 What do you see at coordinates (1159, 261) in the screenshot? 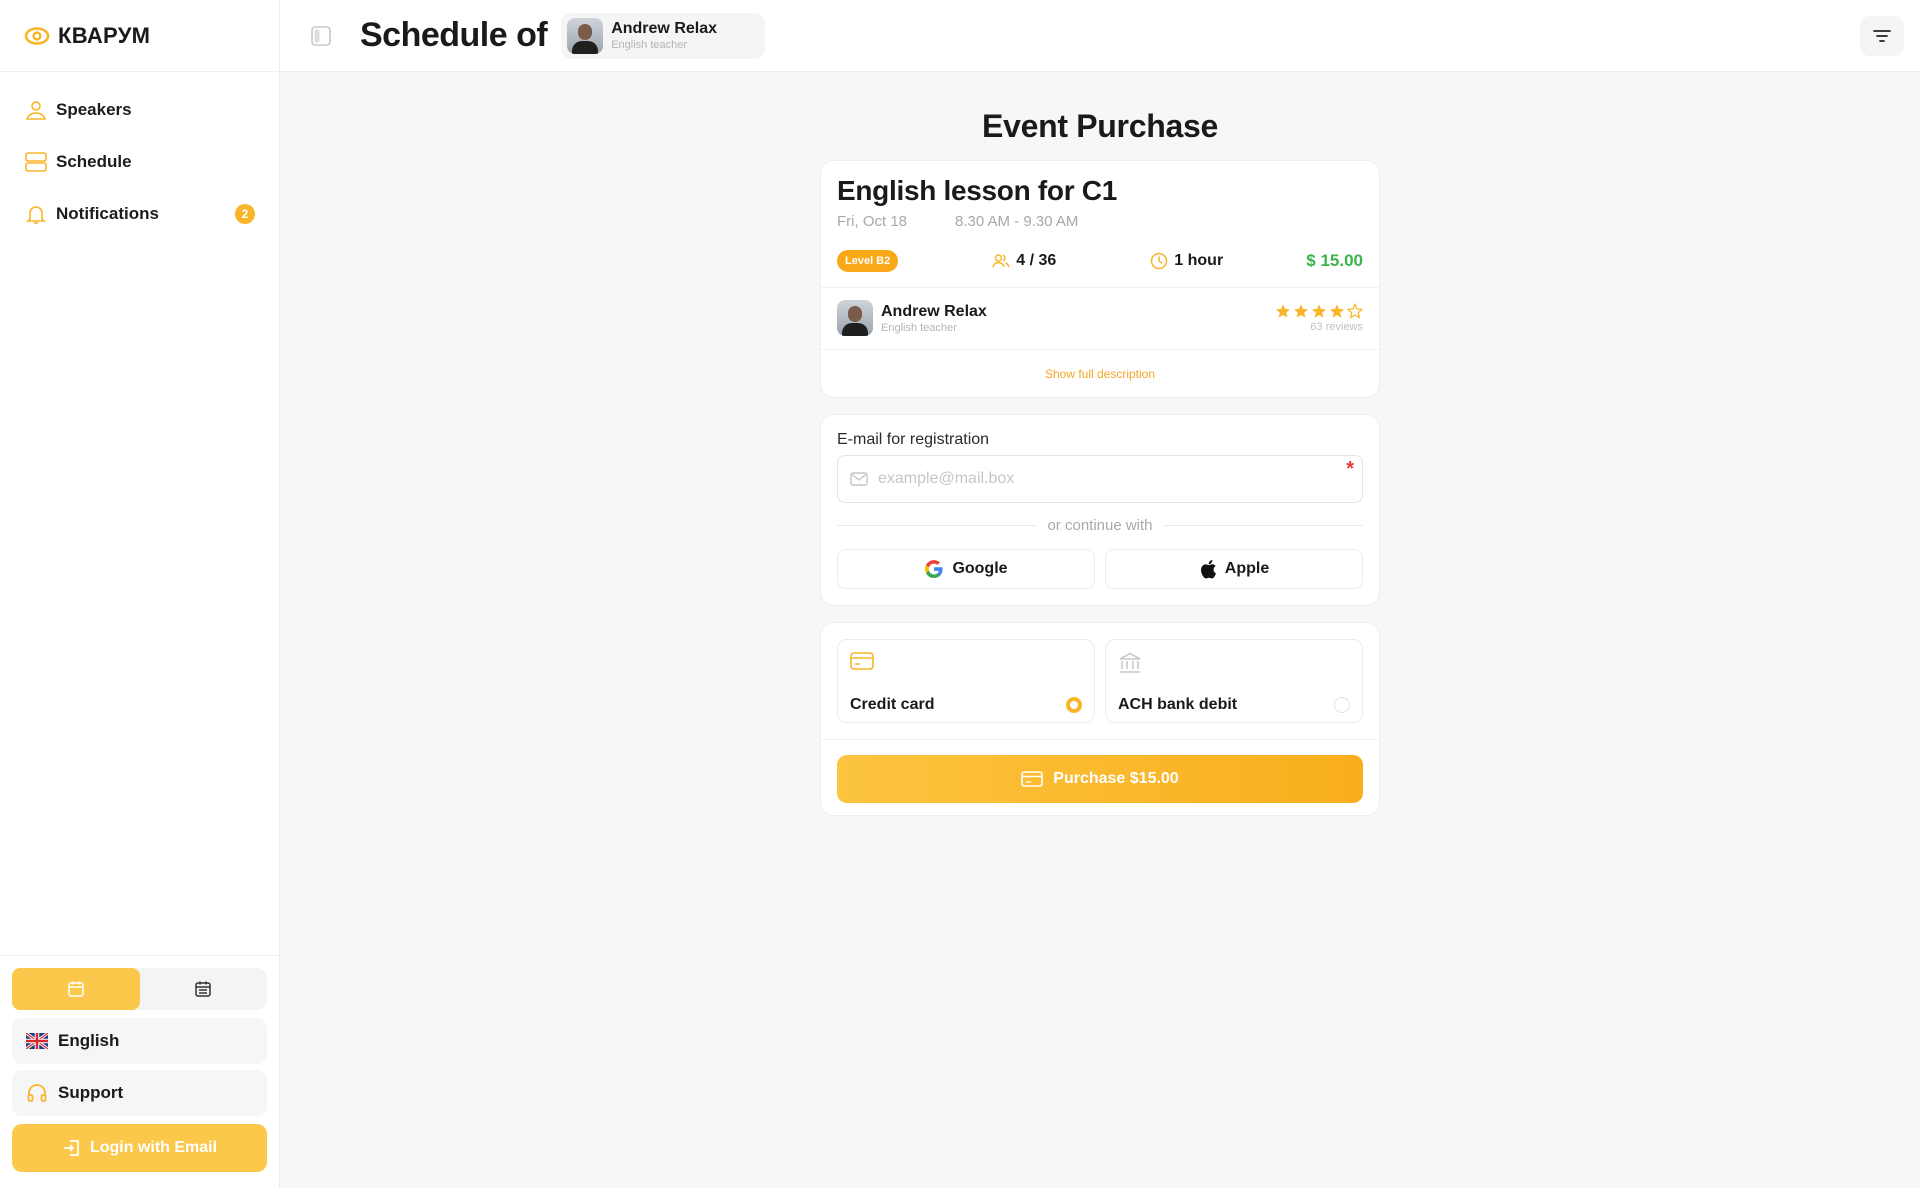
I see `clock-icon` at bounding box center [1159, 261].